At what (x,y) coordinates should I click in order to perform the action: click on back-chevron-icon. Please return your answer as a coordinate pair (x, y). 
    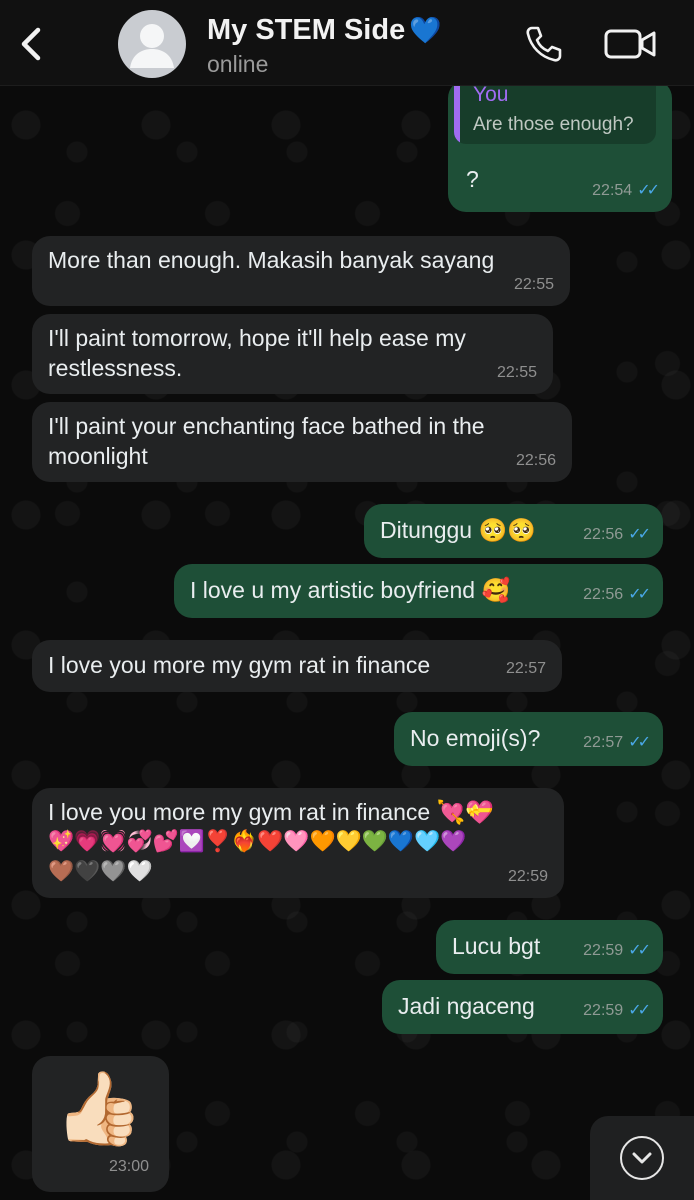
    Looking at the image, I should click on (32, 44).